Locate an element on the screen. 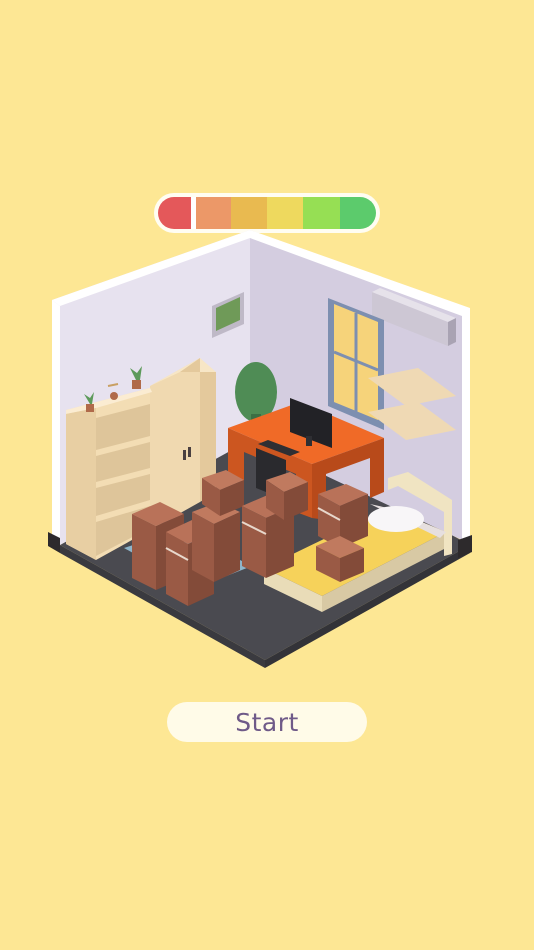 This screenshot has height=950, width=534. start-button: Start is located at coordinates (267, 722).